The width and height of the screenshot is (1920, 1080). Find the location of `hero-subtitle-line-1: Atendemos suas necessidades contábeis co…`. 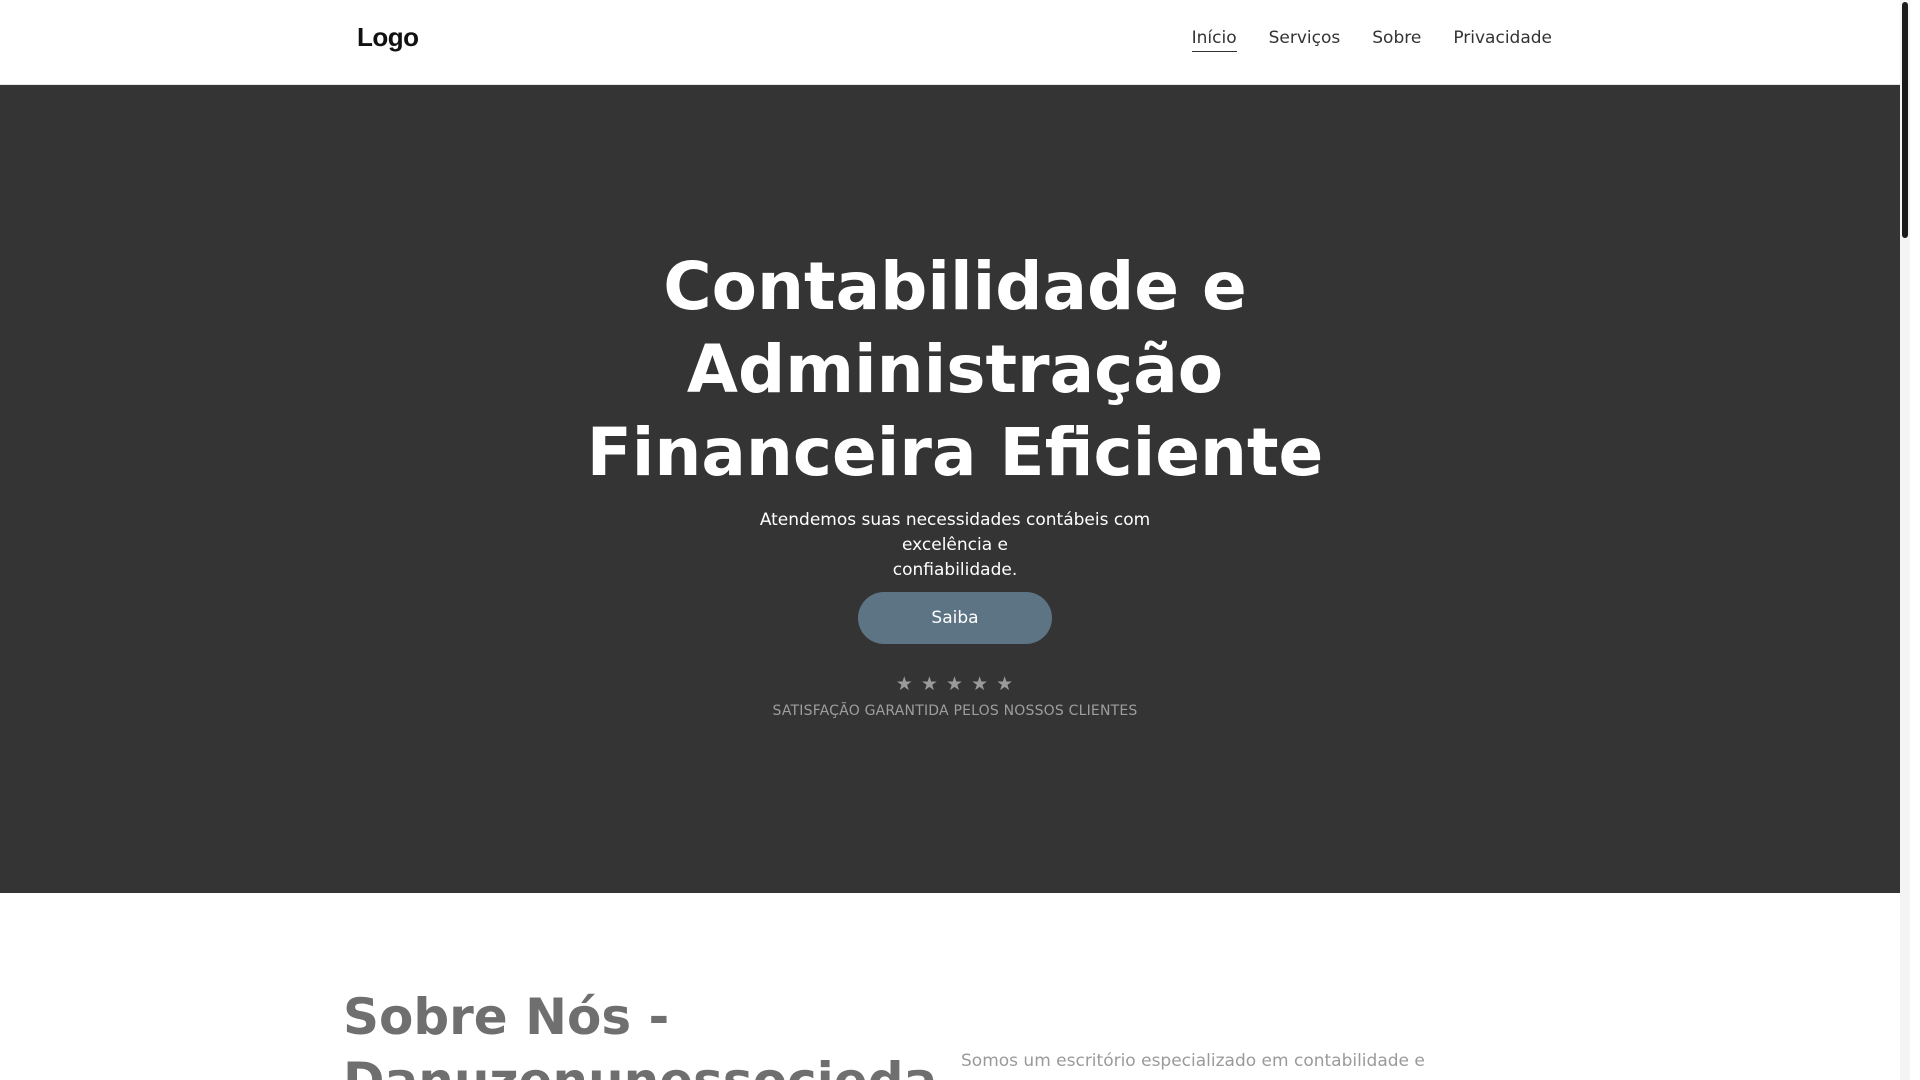

hero-subtitle-line-1: Atendemos suas necessidades contábeis co… is located at coordinates (955, 532).